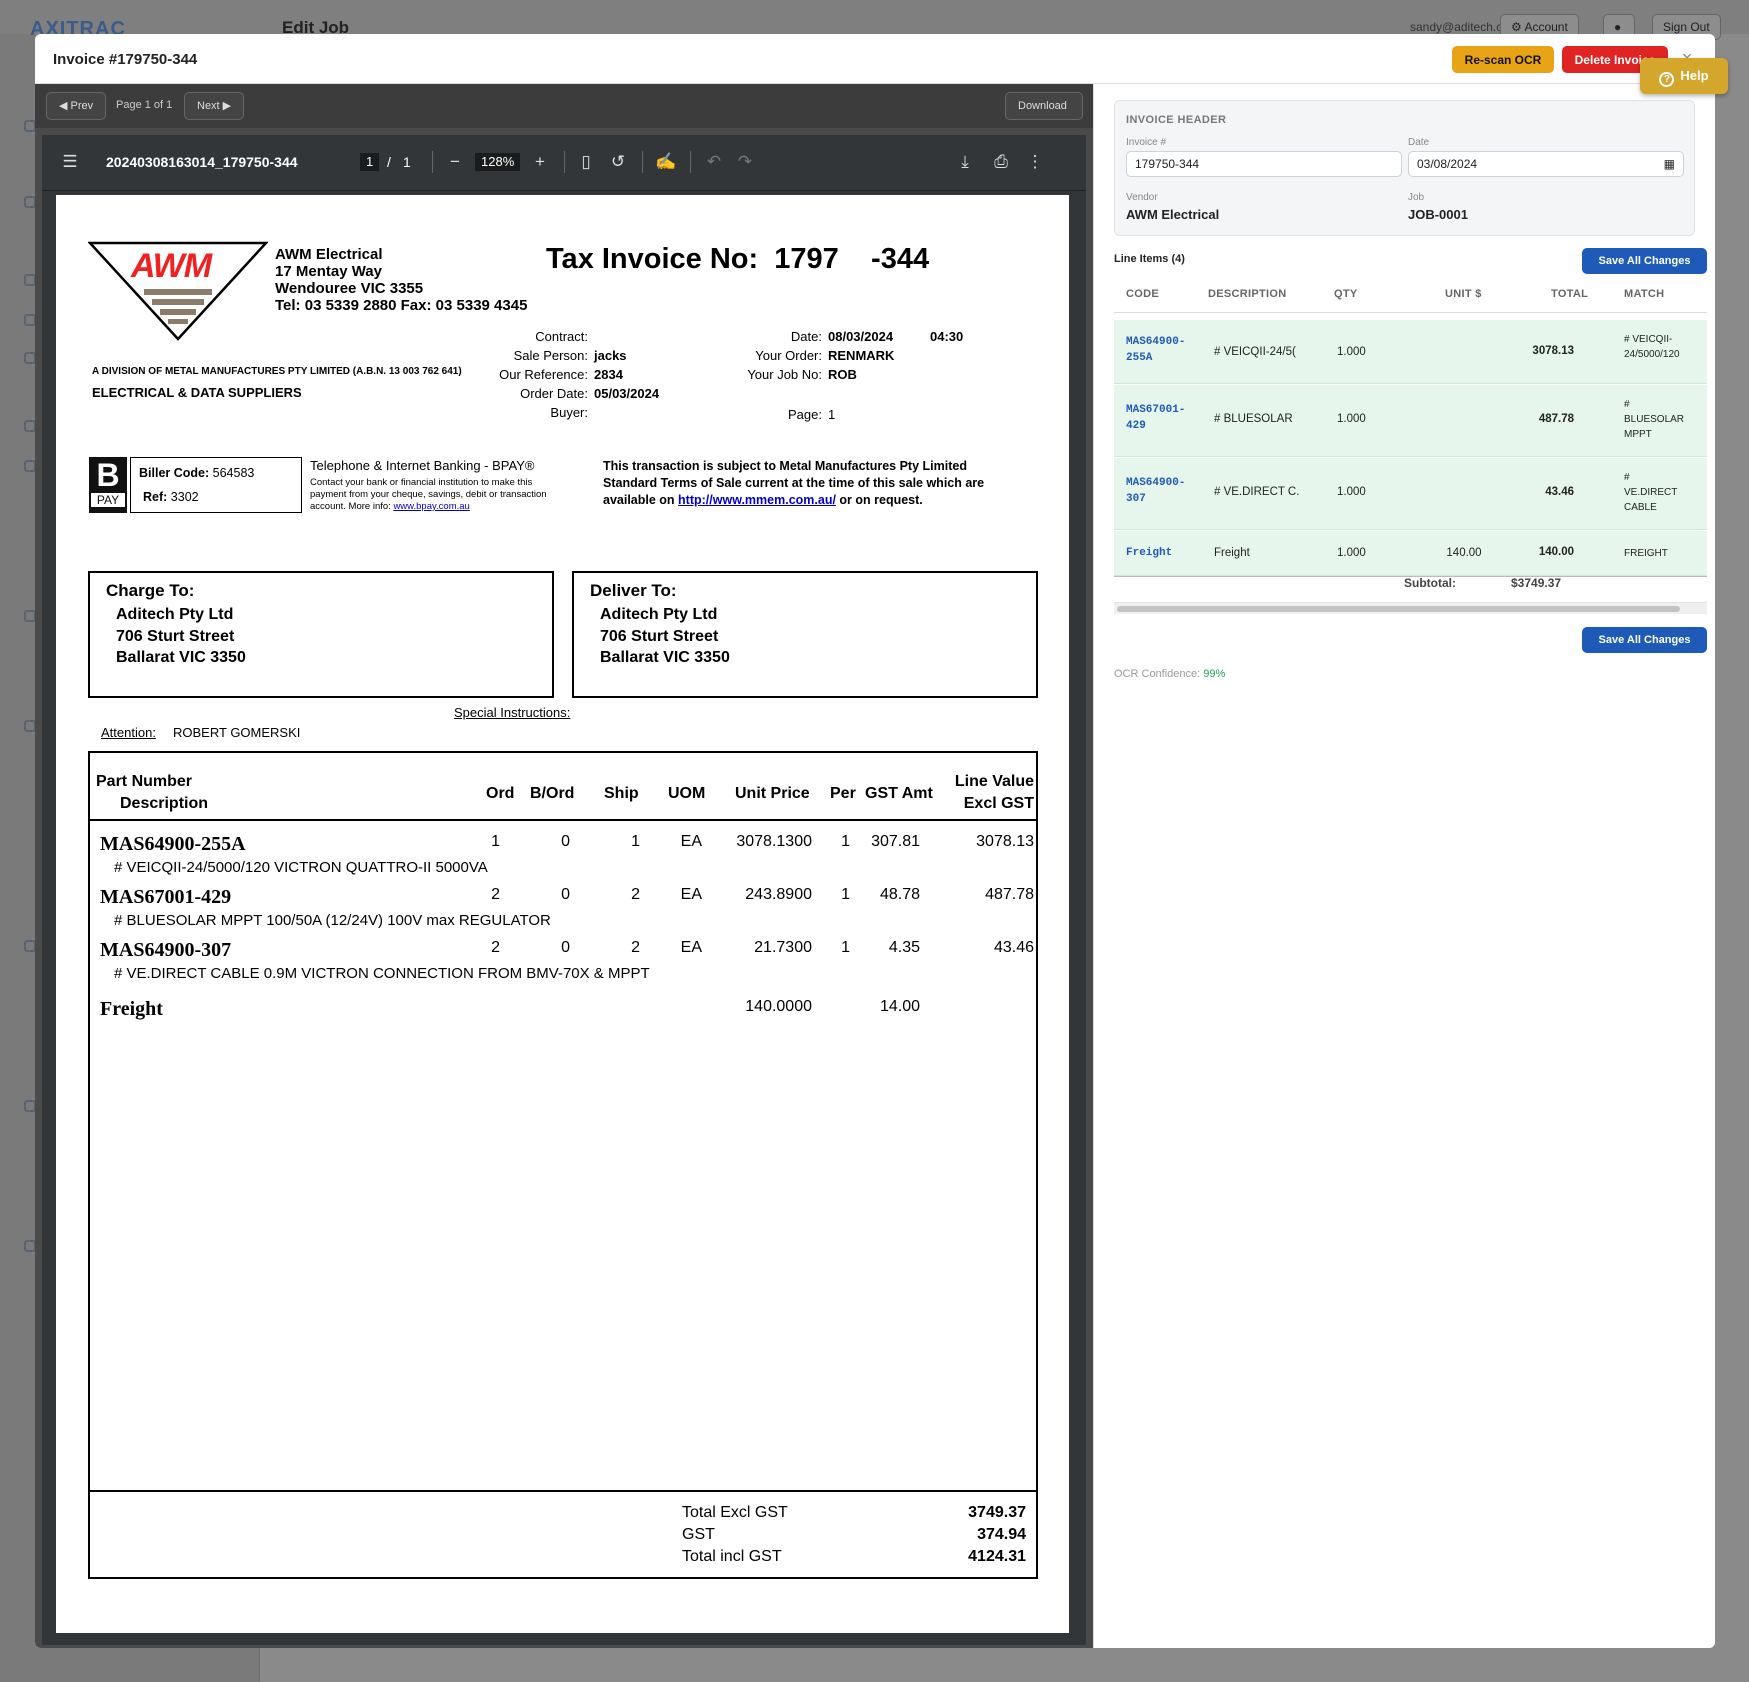  Describe the element at coordinates (618, 162) in the screenshot. I see `rotate-icon: ↺` at that location.